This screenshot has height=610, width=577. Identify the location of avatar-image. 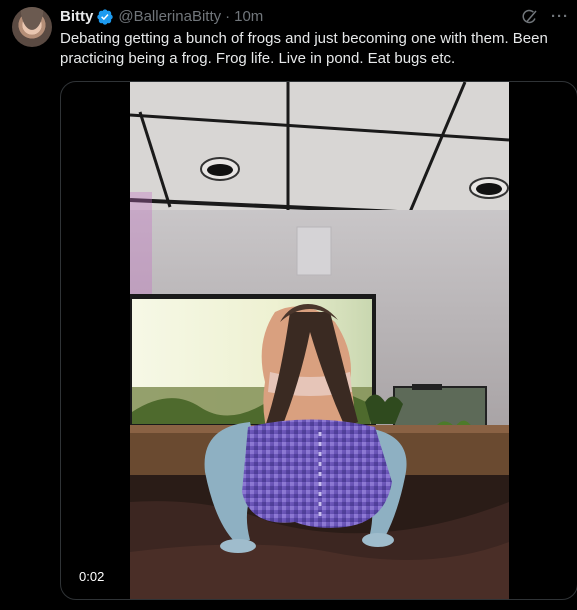
(32, 27).